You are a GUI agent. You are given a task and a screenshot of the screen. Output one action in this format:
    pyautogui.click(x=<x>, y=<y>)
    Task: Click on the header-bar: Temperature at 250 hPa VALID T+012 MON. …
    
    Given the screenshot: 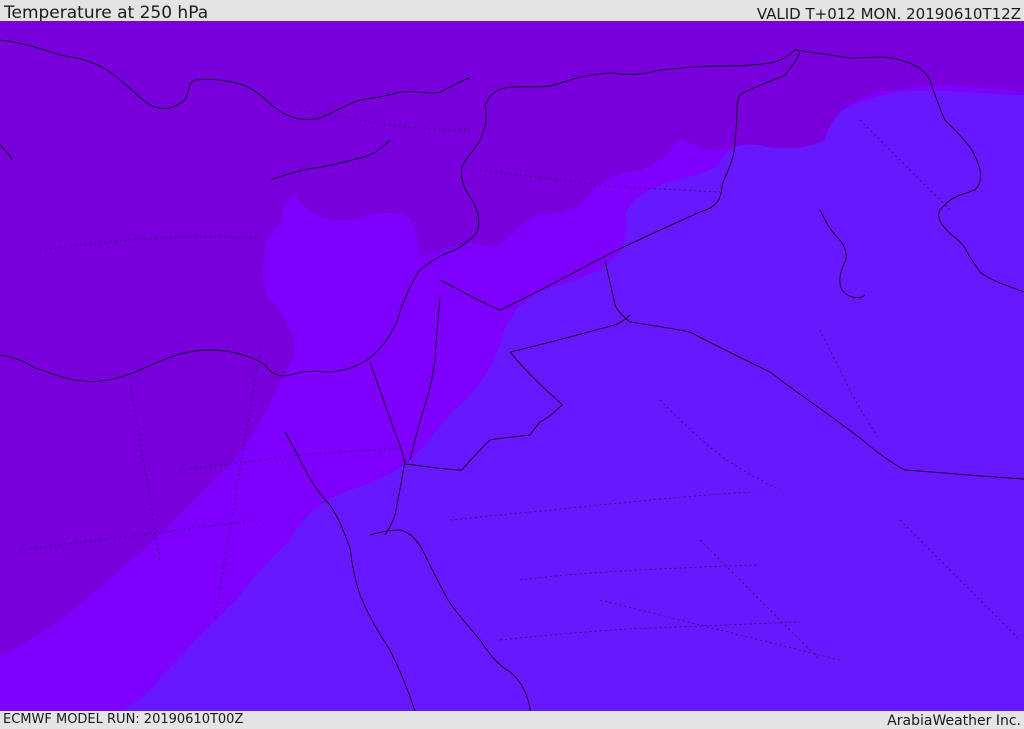 What is the action you would take?
    pyautogui.click(x=512, y=11)
    